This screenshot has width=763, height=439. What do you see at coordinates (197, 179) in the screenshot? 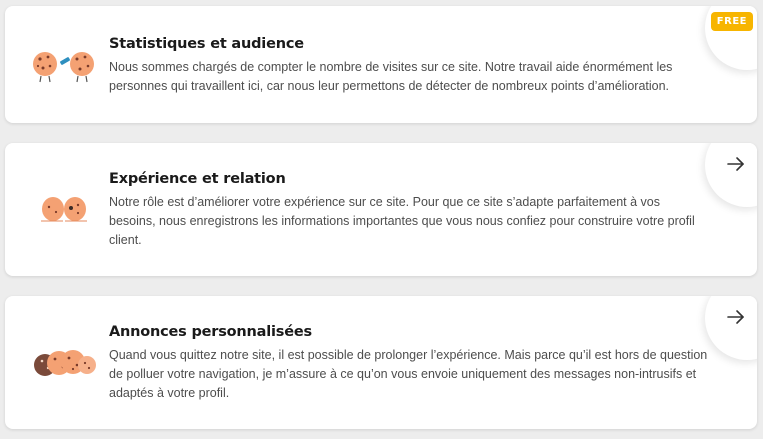
I see `card-title: Expérience et relation` at bounding box center [197, 179].